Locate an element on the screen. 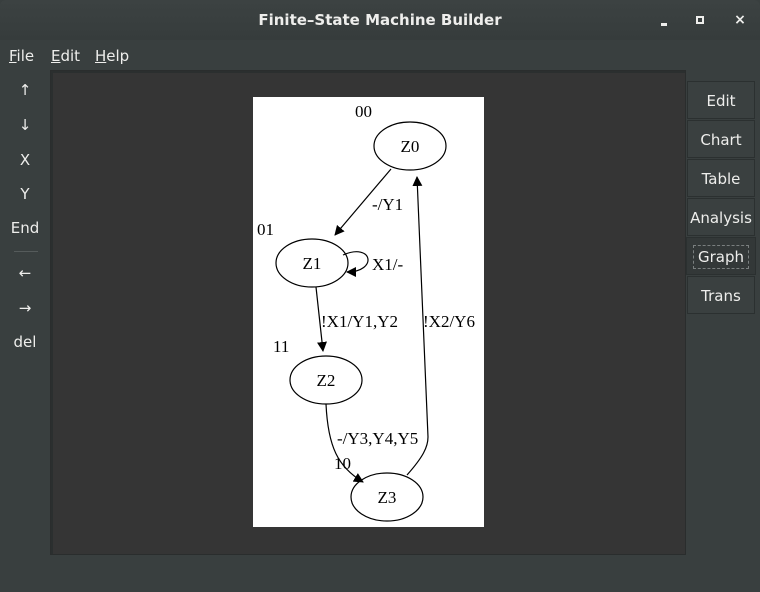 This screenshot has width=760, height=592. arrow-down-icon: ↓ is located at coordinates (25, 125).